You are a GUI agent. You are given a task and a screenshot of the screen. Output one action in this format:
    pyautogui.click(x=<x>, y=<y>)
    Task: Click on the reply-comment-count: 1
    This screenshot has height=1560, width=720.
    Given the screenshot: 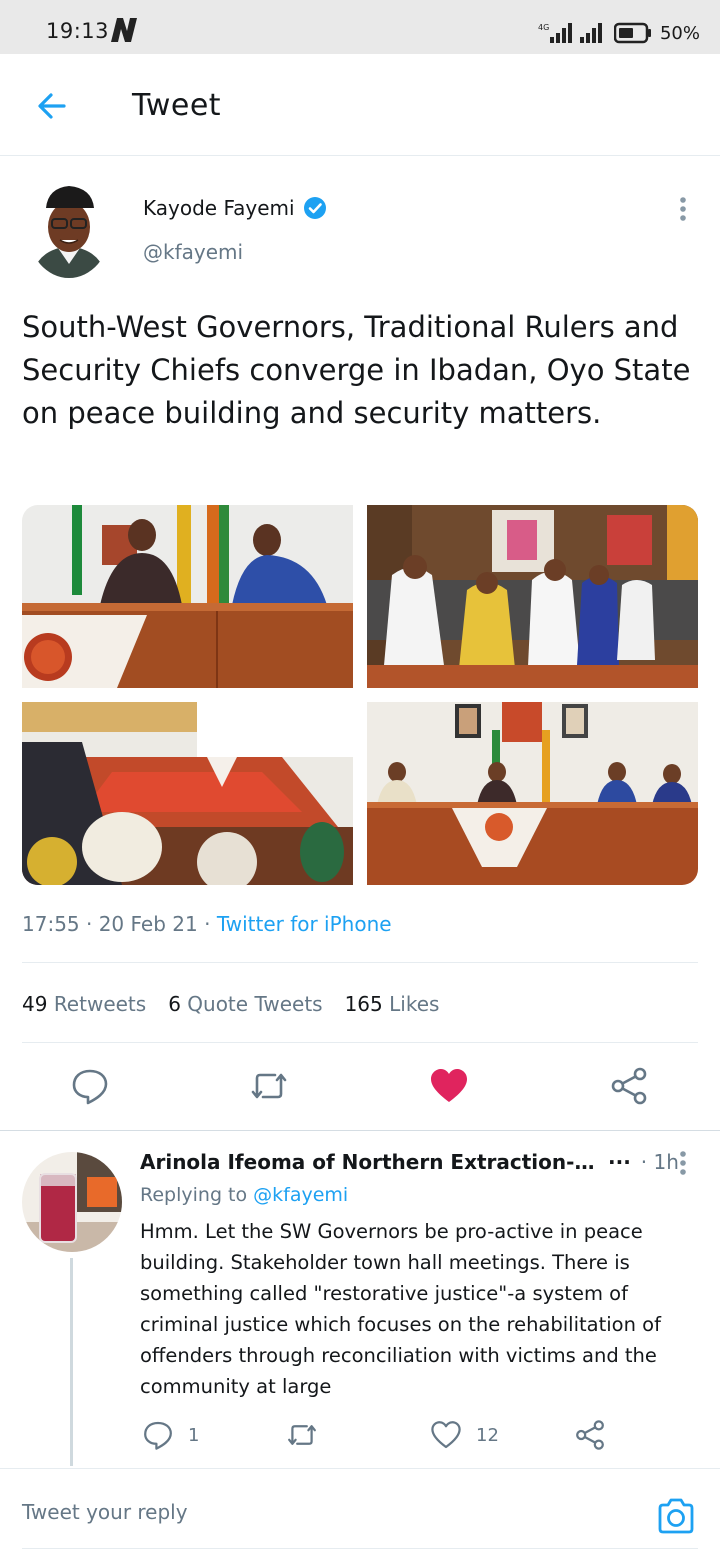 What is the action you would take?
    pyautogui.click(x=194, y=1435)
    